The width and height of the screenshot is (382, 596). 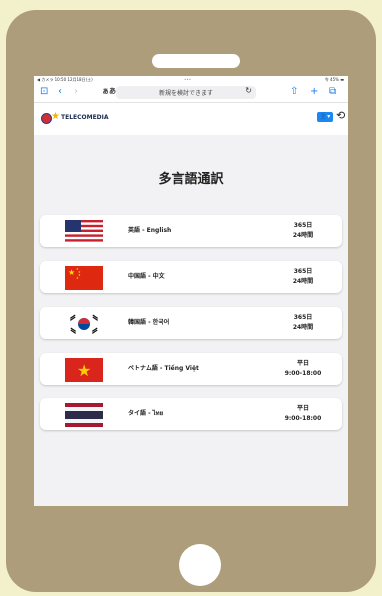 What do you see at coordinates (334, 79) in the screenshot?
I see `status-right: 令 45% ▬` at bounding box center [334, 79].